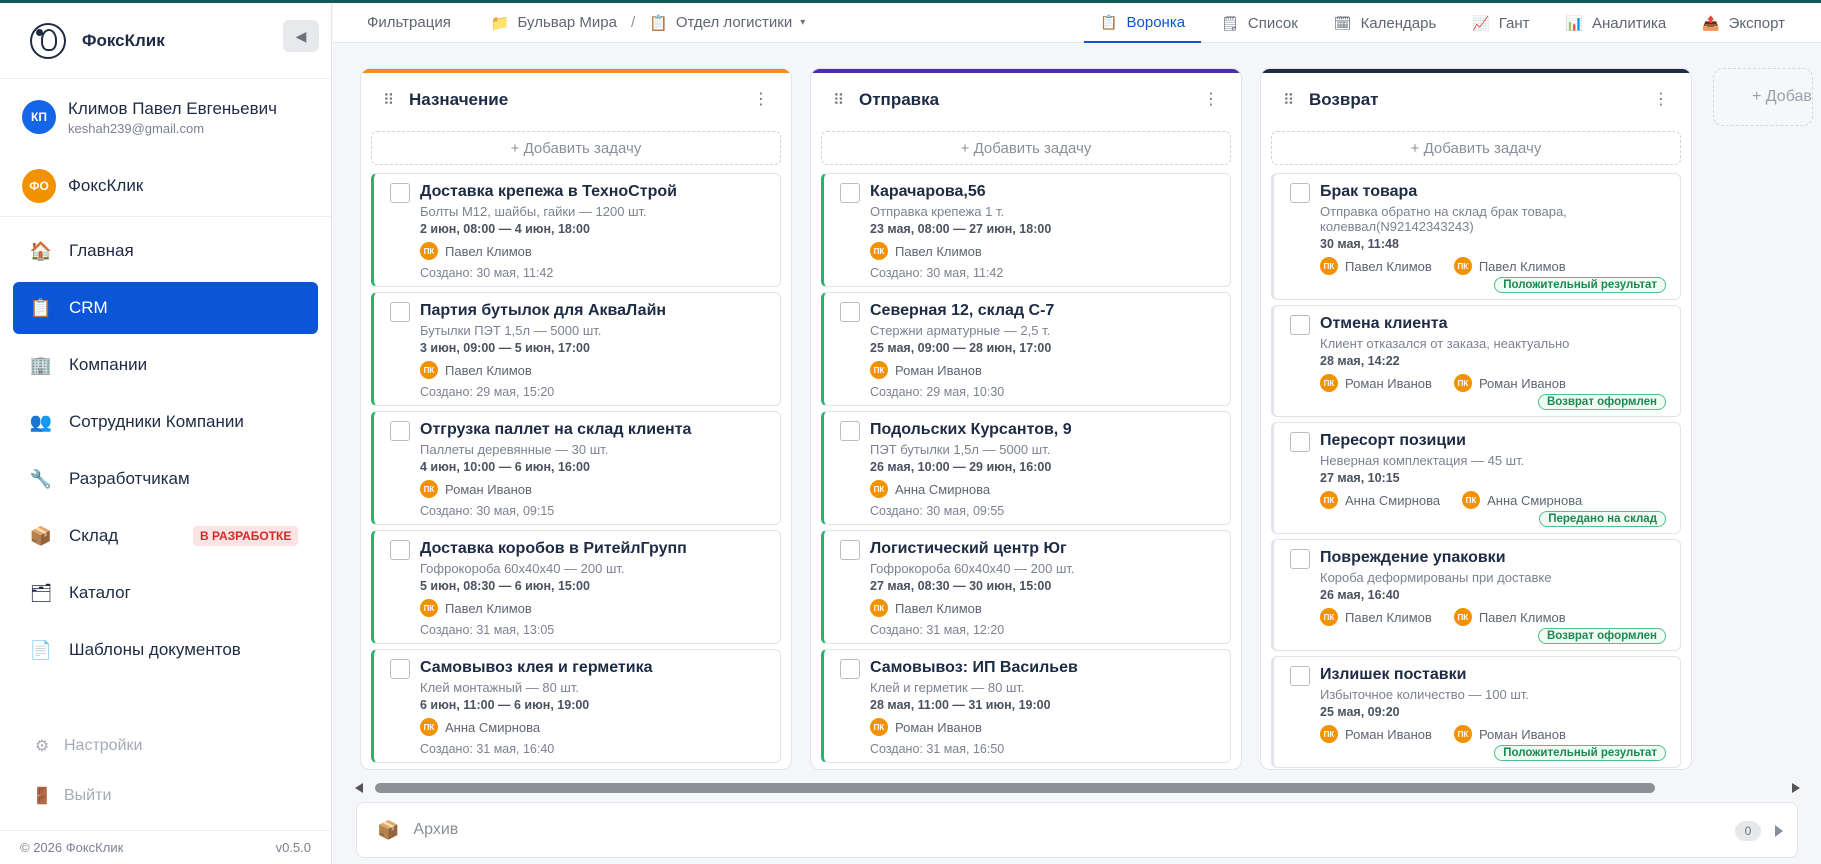 Image resolution: width=1821 pixels, height=864 pixels. Describe the element at coordinates (488, 489) in the screenshot. I see `assignee-name: Роман Иванов` at that location.